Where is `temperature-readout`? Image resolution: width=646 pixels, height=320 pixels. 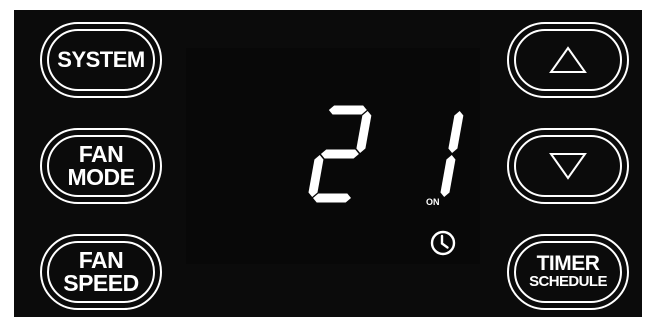
temperature-readout is located at coordinates (386, 154).